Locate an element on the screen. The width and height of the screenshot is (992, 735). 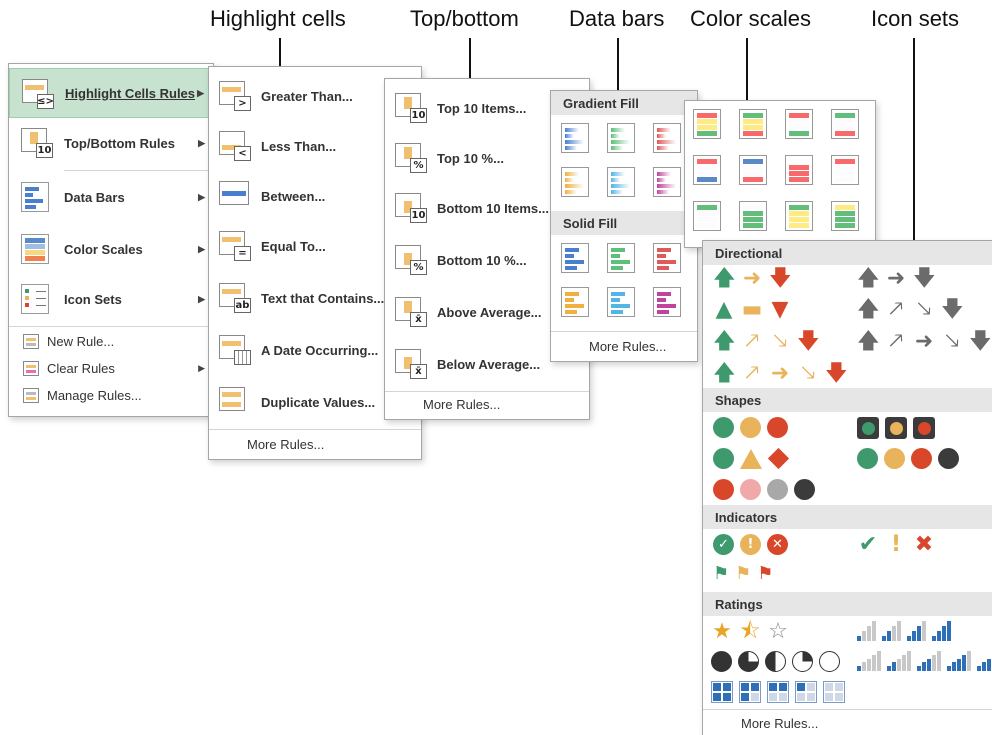
icon-set-3-traffic-lights-rimmed is located at coordinates (896, 428).